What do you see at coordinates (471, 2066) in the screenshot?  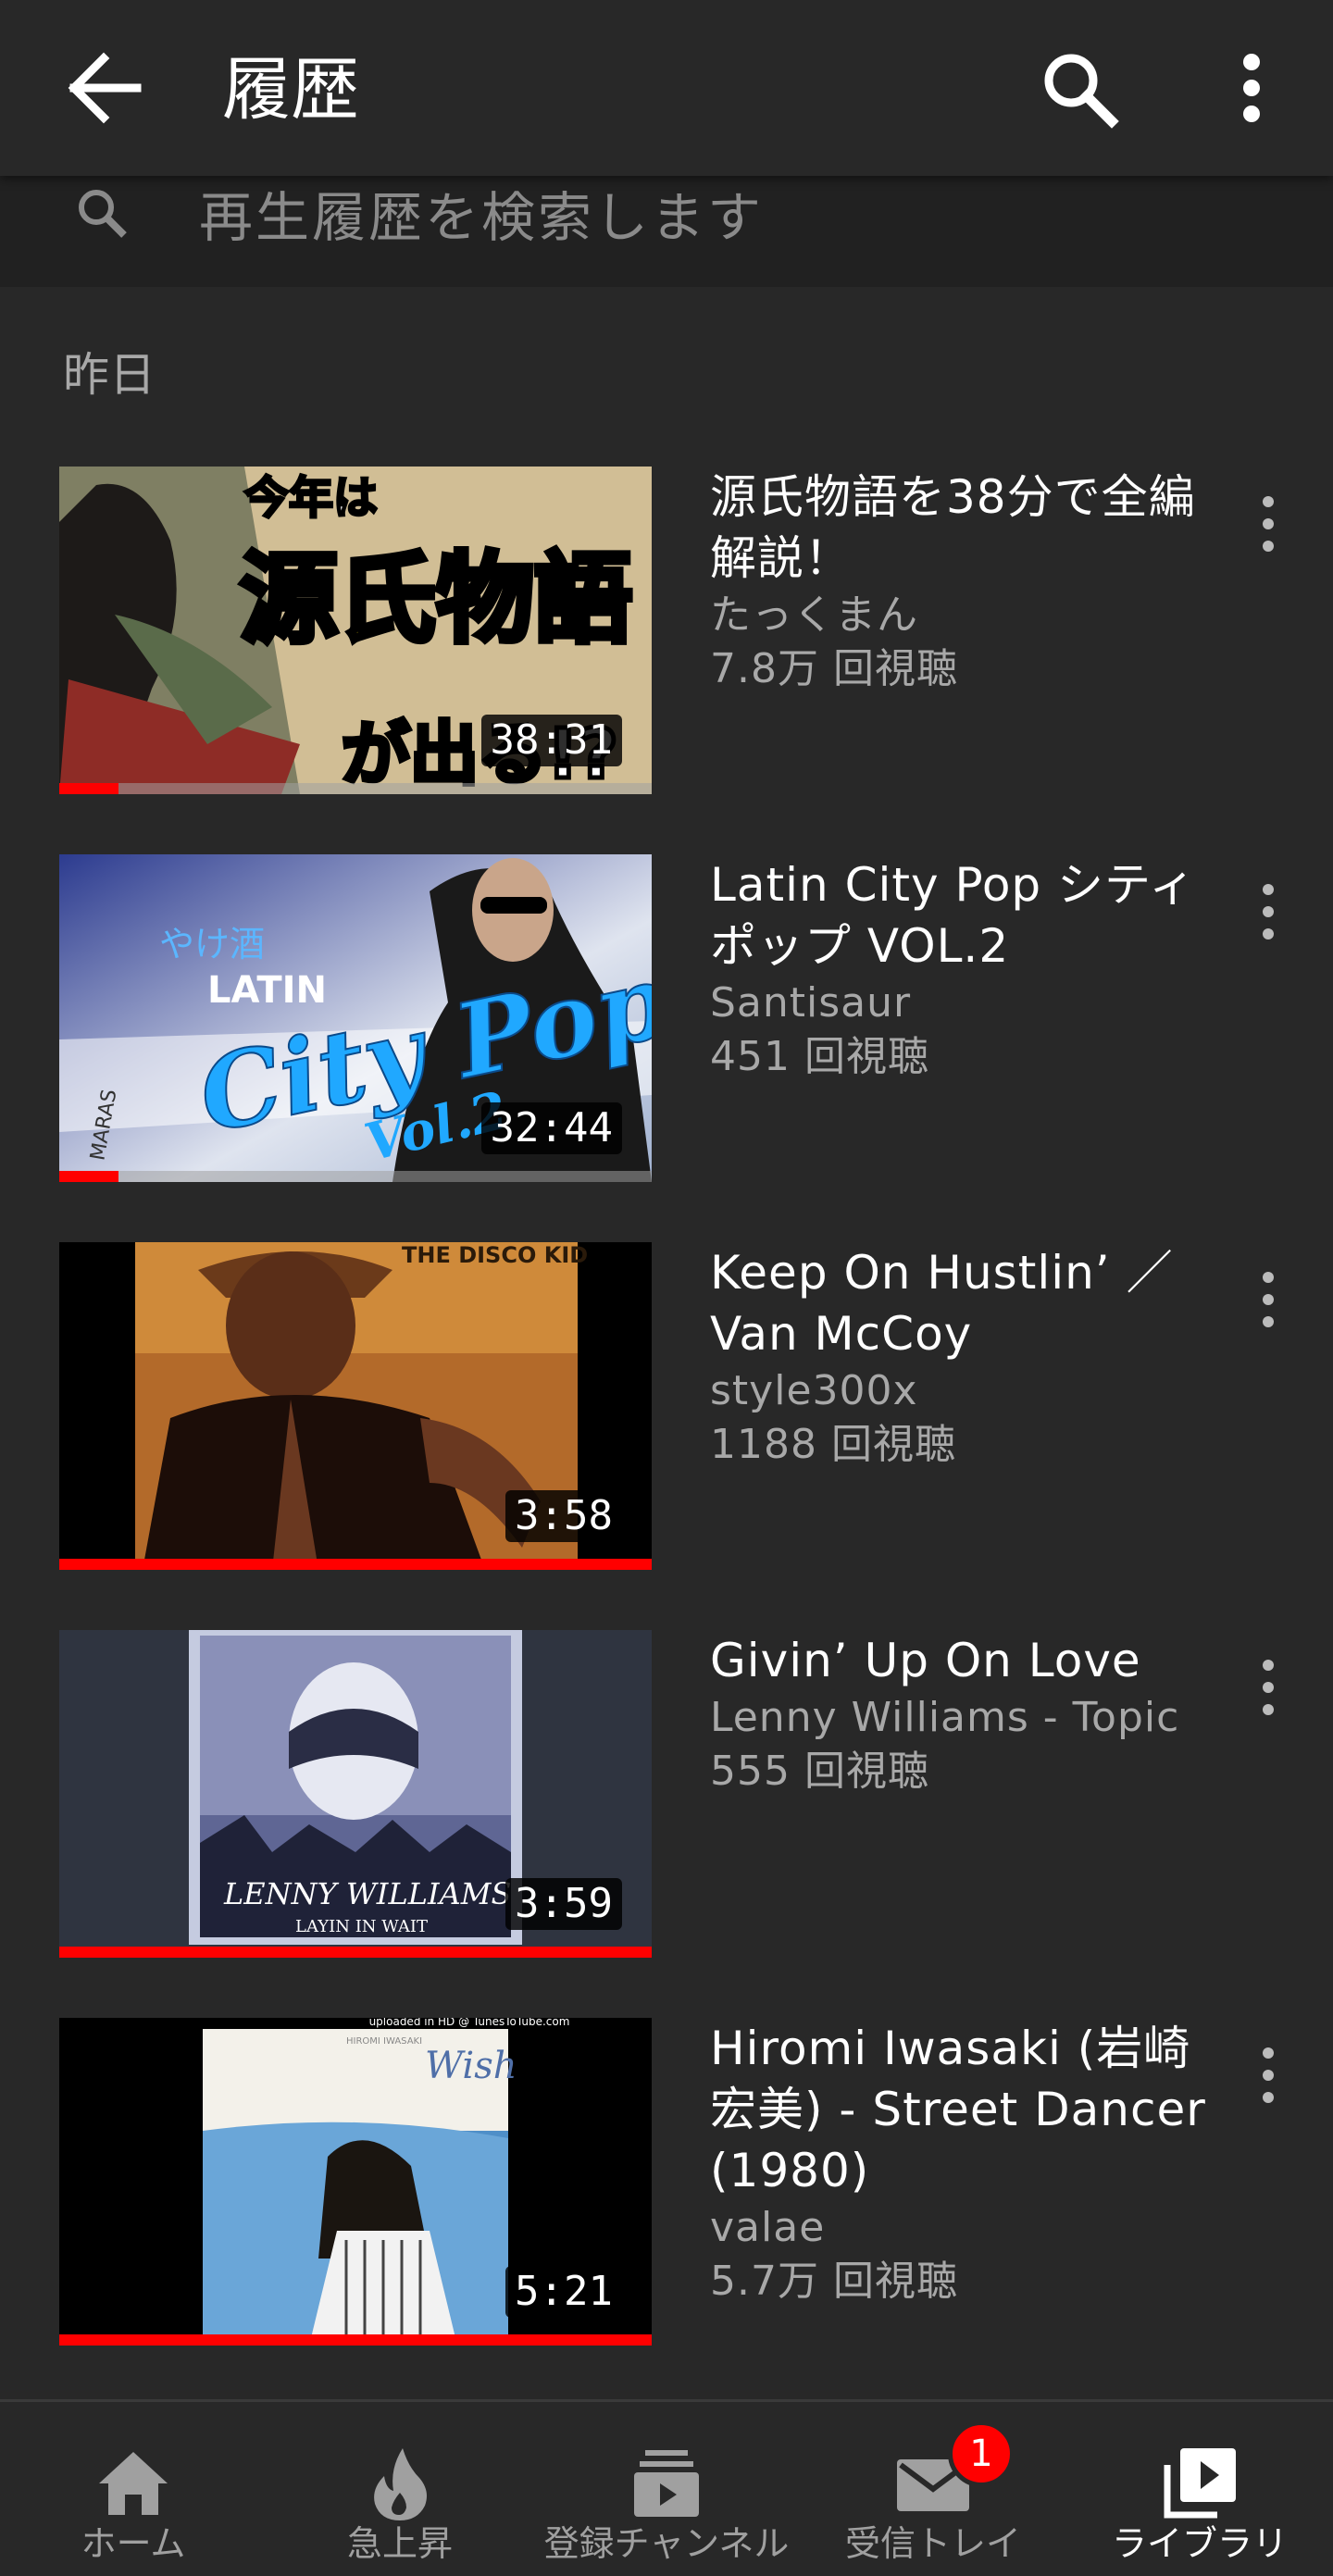 I see `thumb-text: Wish` at bounding box center [471, 2066].